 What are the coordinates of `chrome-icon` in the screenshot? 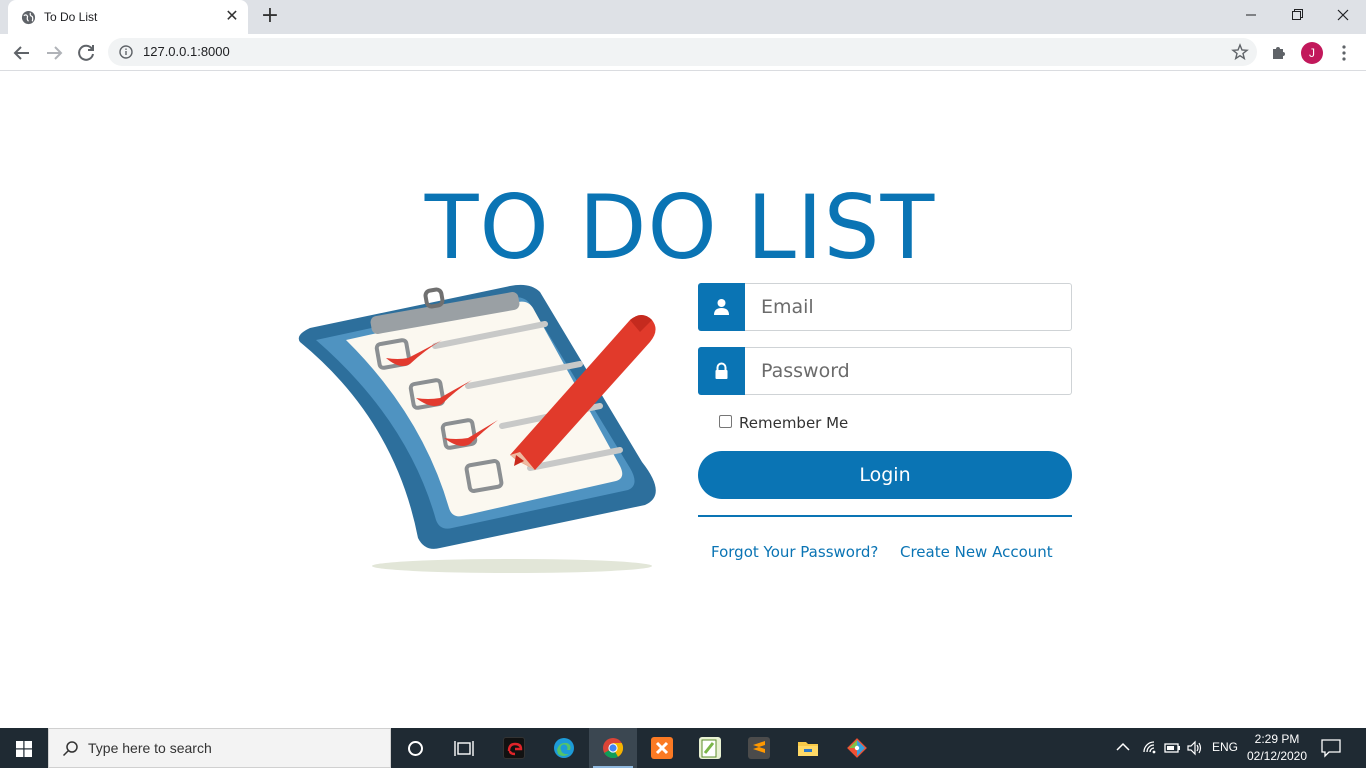 It's located at (613, 748).